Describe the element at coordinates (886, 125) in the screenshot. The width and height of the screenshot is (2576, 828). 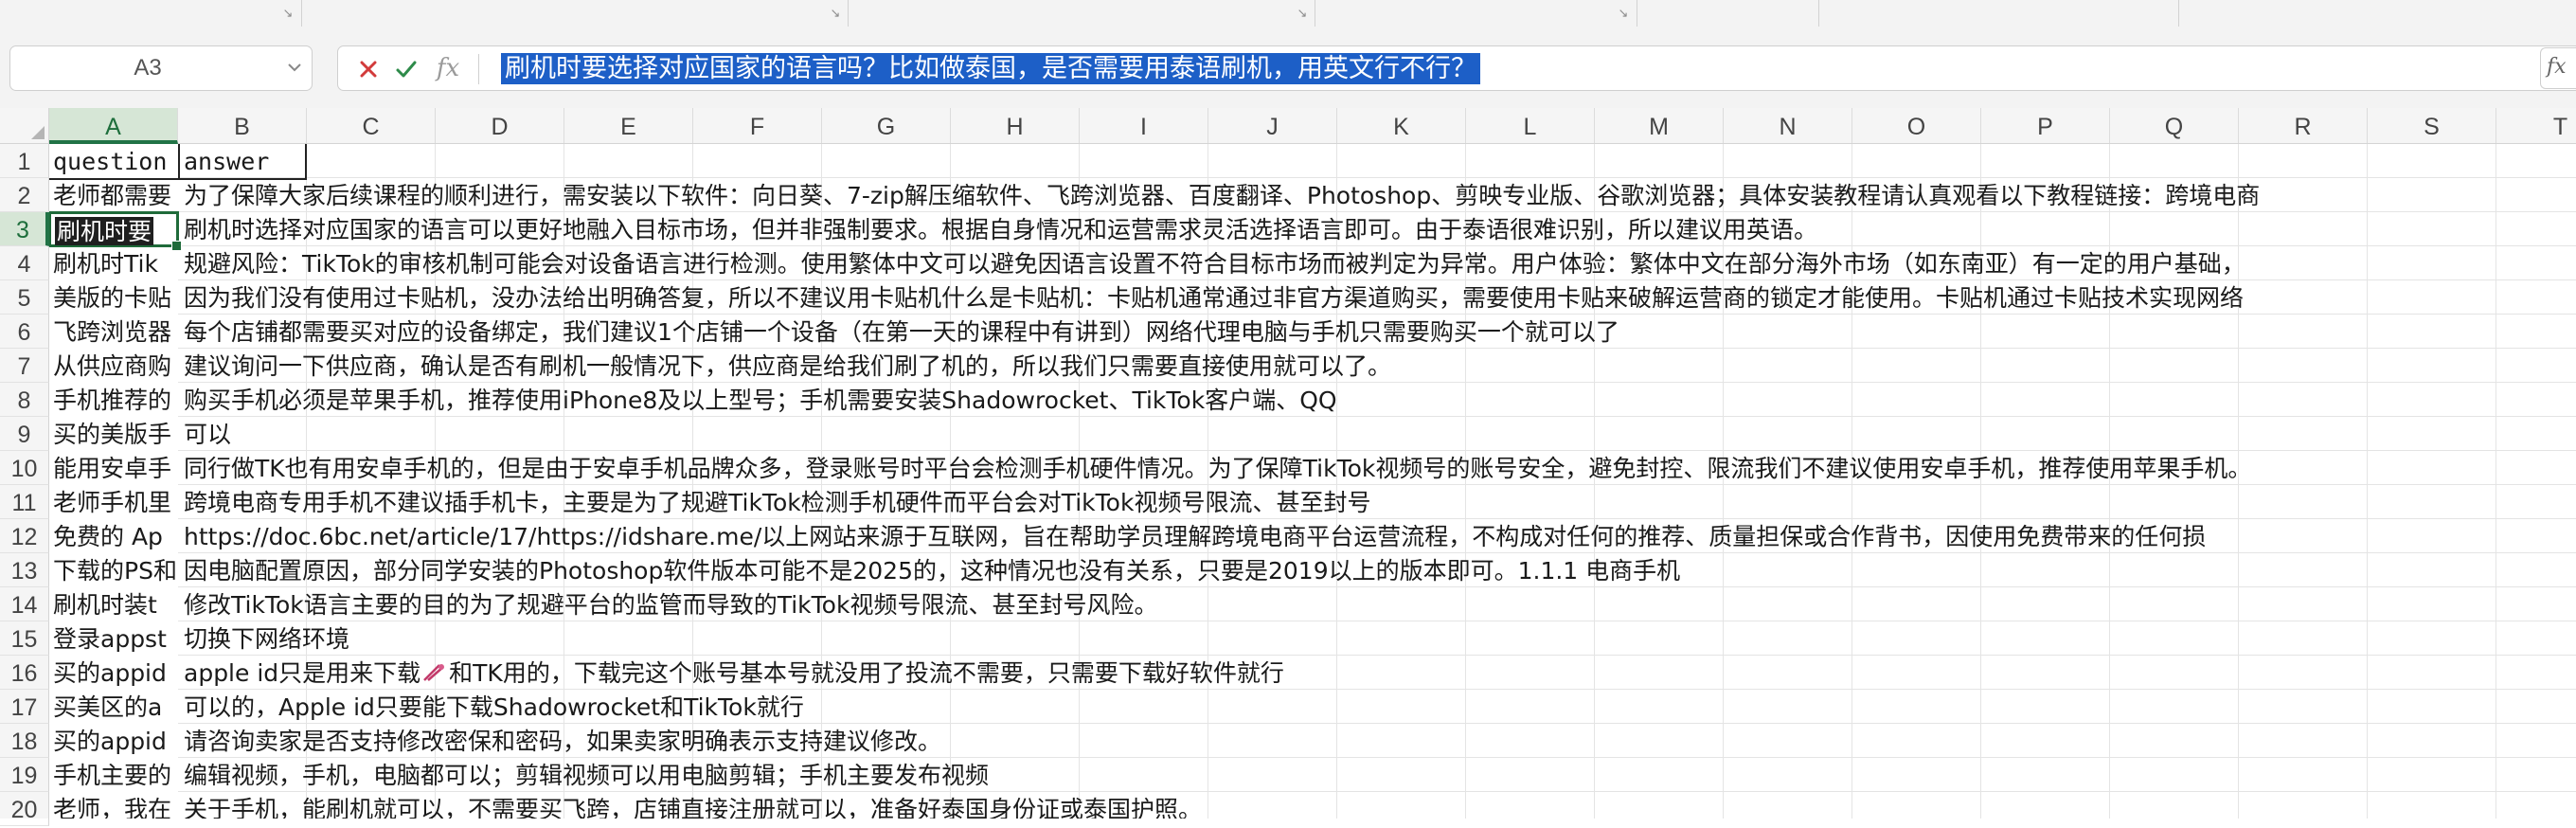
I see `column-header-g: G` at that location.